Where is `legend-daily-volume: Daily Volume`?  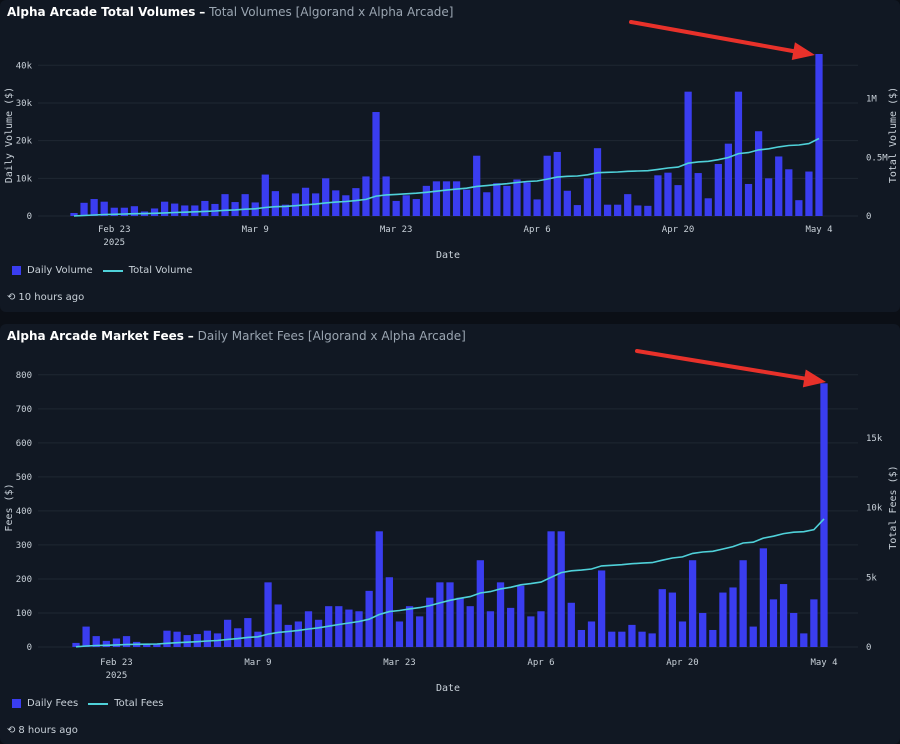
legend-daily-volume: Daily Volume is located at coordinates (60, 270).